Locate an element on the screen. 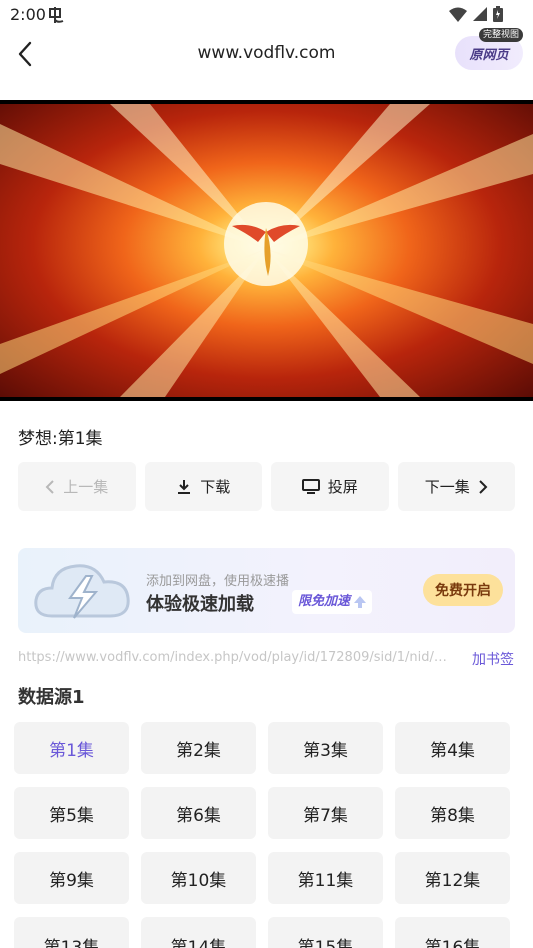 The image size is (533, 948). episode-label: 第11集 is located at coordinates (325, 880).